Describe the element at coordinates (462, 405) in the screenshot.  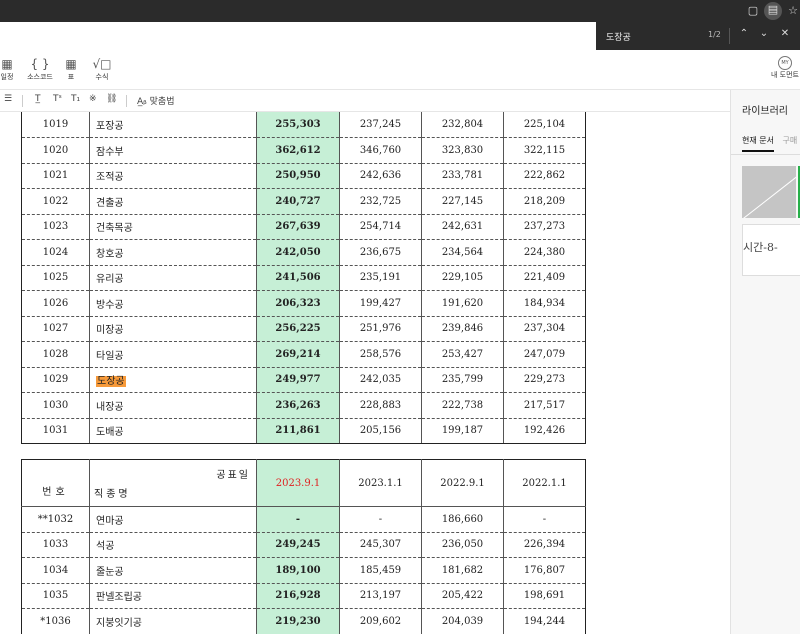
I see `row-value-2022-9: 222,738` at that location.